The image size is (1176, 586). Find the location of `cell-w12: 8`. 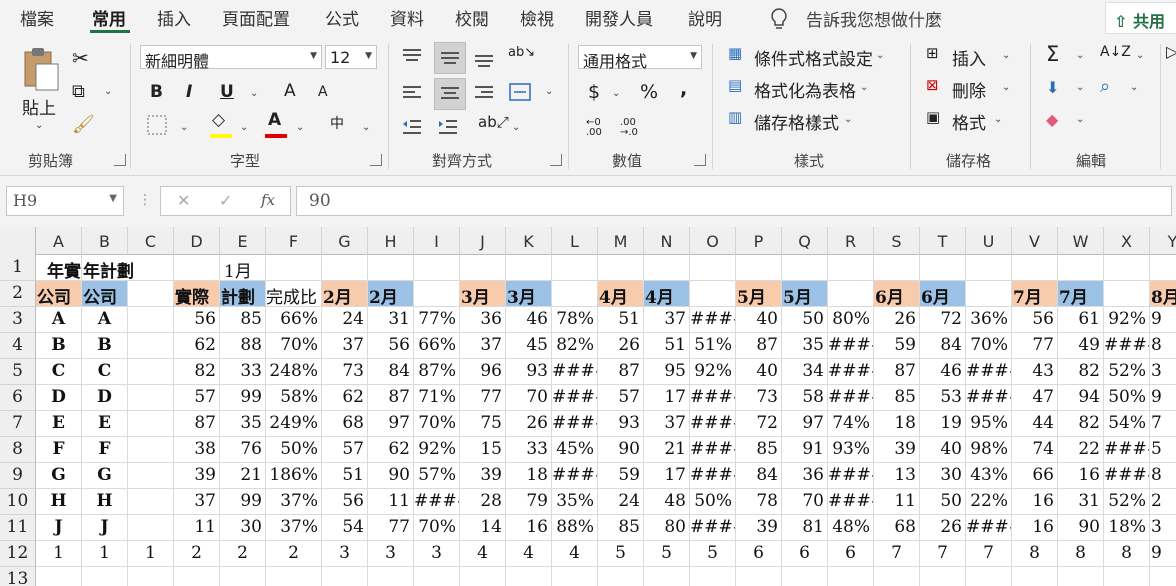

cell-w12: 8 is located at coordinates (1081, 554).